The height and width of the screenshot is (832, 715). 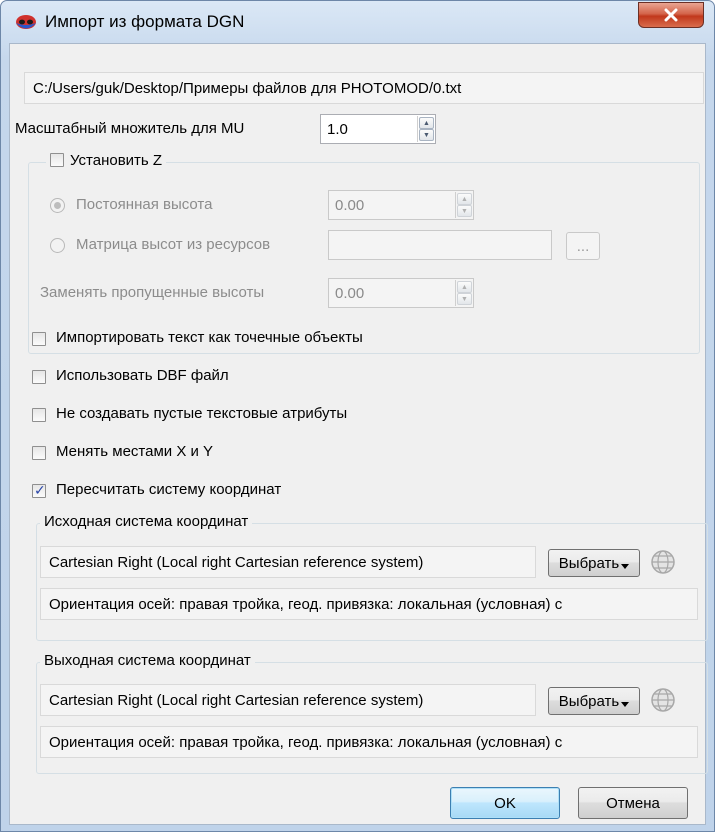 I want to click on swap-xy-label: Менять местами X и Y, so click(x=135, y=451).